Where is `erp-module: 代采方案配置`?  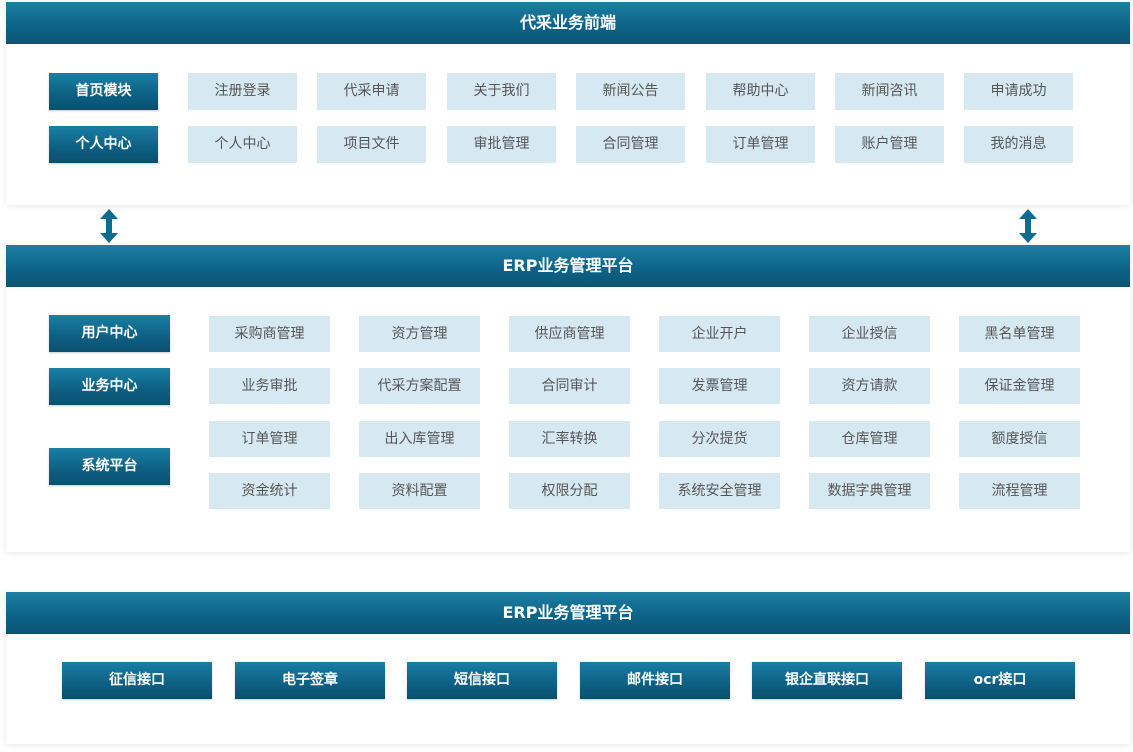
erp-module: 代采方案配置 is located at coordinates (419, 386).